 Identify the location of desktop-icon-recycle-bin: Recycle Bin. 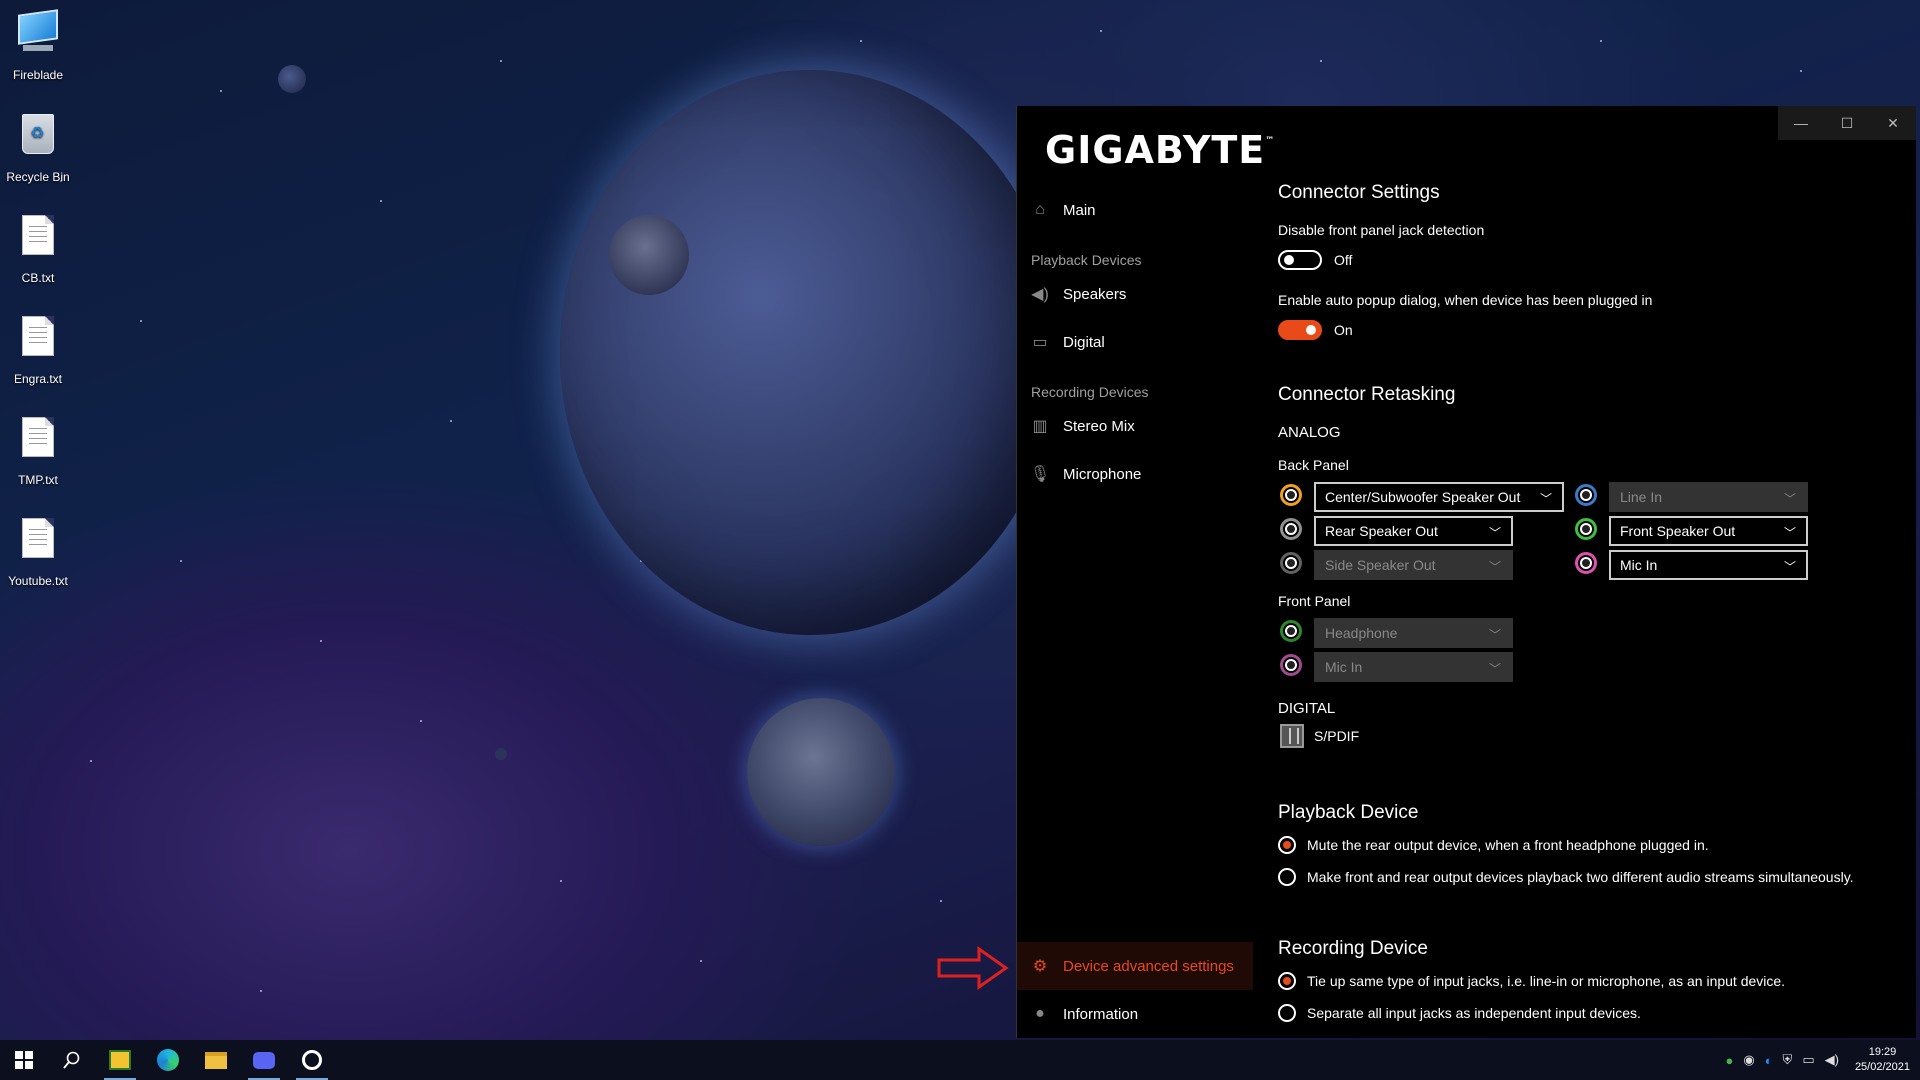
(38, 146).